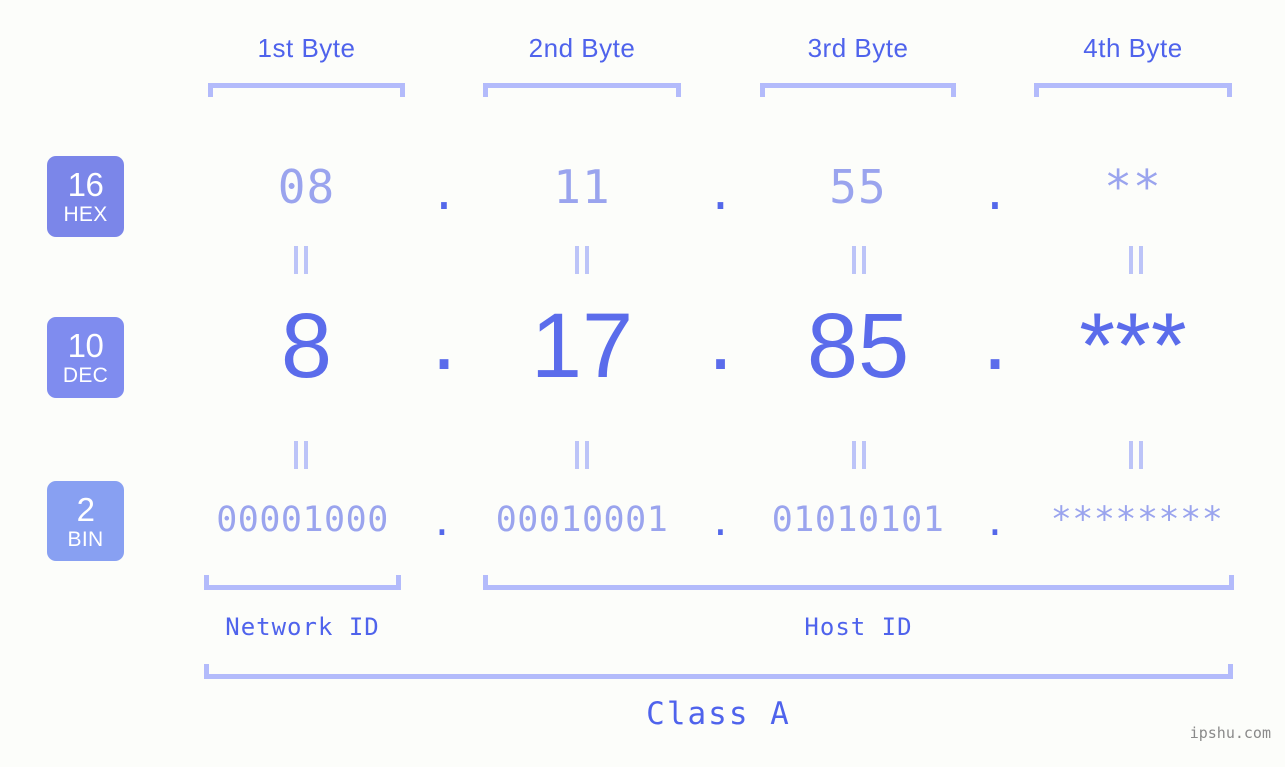 The width and height of the screenshot is (1285, 767). Describe the element at coordinates (858, 187) in the screenshot. I see `hex-byte-3: 55` at that location.